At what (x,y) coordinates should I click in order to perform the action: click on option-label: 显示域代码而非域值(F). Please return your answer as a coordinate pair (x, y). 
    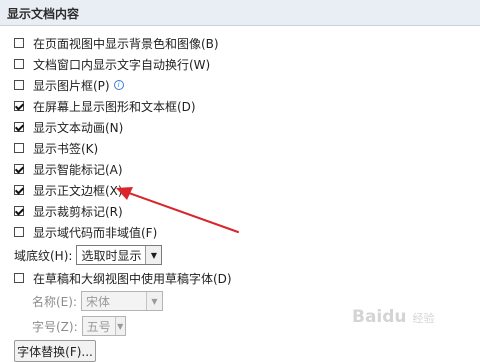
    Looking at the image, I should click on (95, 232).